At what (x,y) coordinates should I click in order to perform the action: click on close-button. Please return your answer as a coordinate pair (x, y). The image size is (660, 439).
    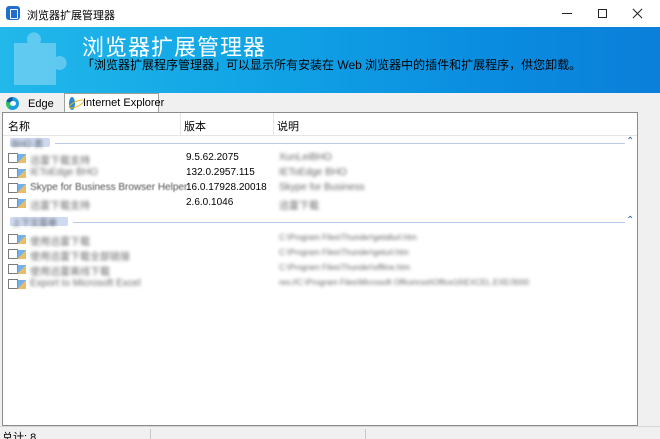
    Looking at the image, I should click on (637, 13).